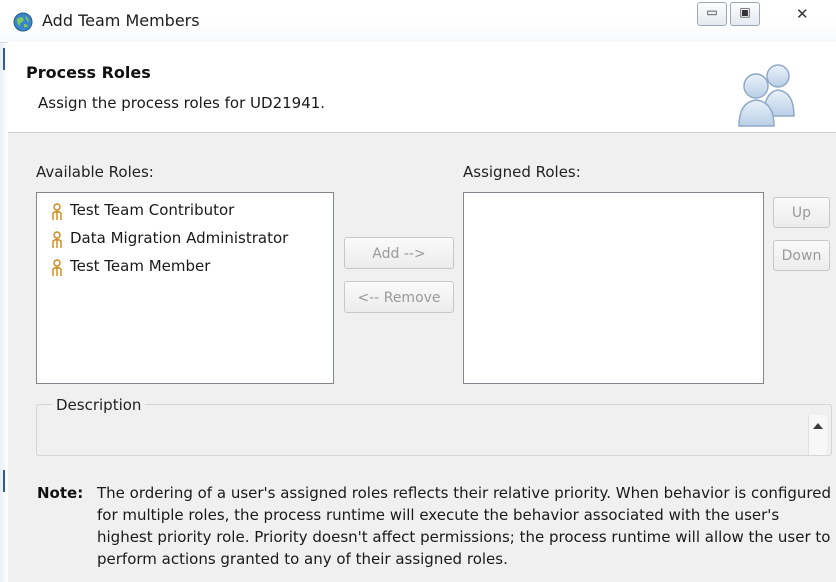 This screenshot has width=836, height=582. I want to click on remove-button: <-- Remove, so click(399, 297).